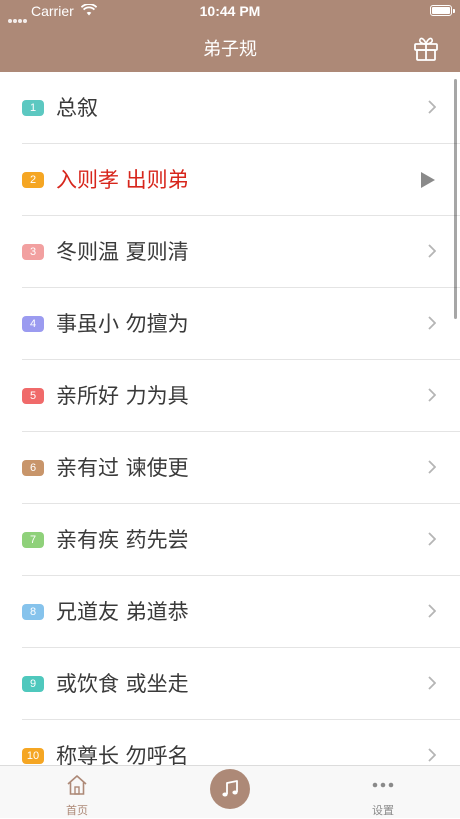 The height and width of the screenshot is (819, 460). I want to click on battery-icon, so click(442, 10).